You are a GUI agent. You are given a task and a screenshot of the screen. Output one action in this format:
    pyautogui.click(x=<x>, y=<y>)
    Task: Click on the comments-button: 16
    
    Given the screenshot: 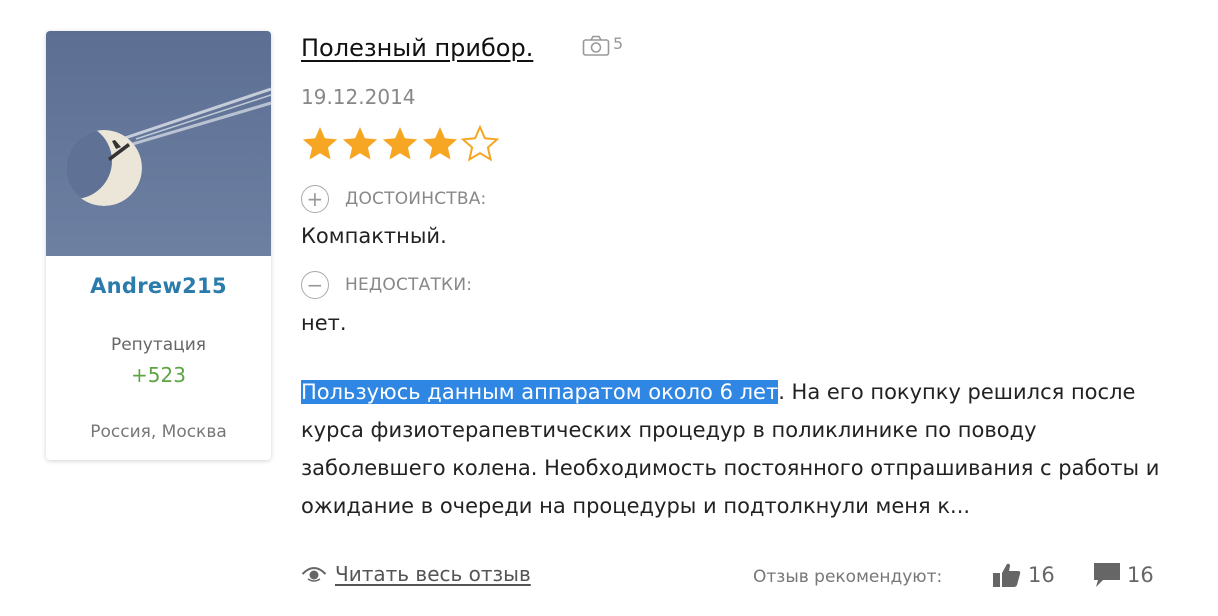 What is the action you would take?
    pyautogui.click(x=1123, y=575)
    